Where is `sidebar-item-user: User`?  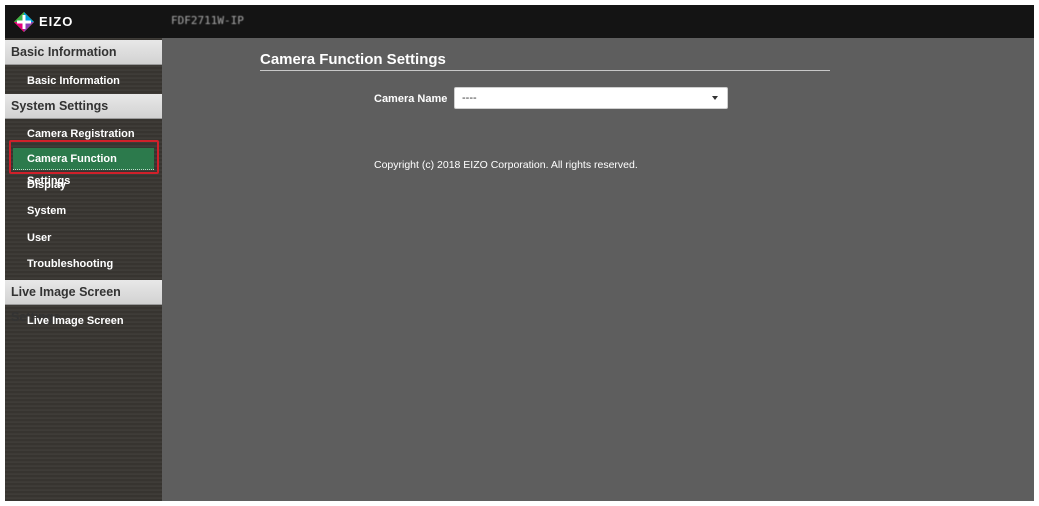
sidebar-item-user: User is located at coordinates (83, 238).